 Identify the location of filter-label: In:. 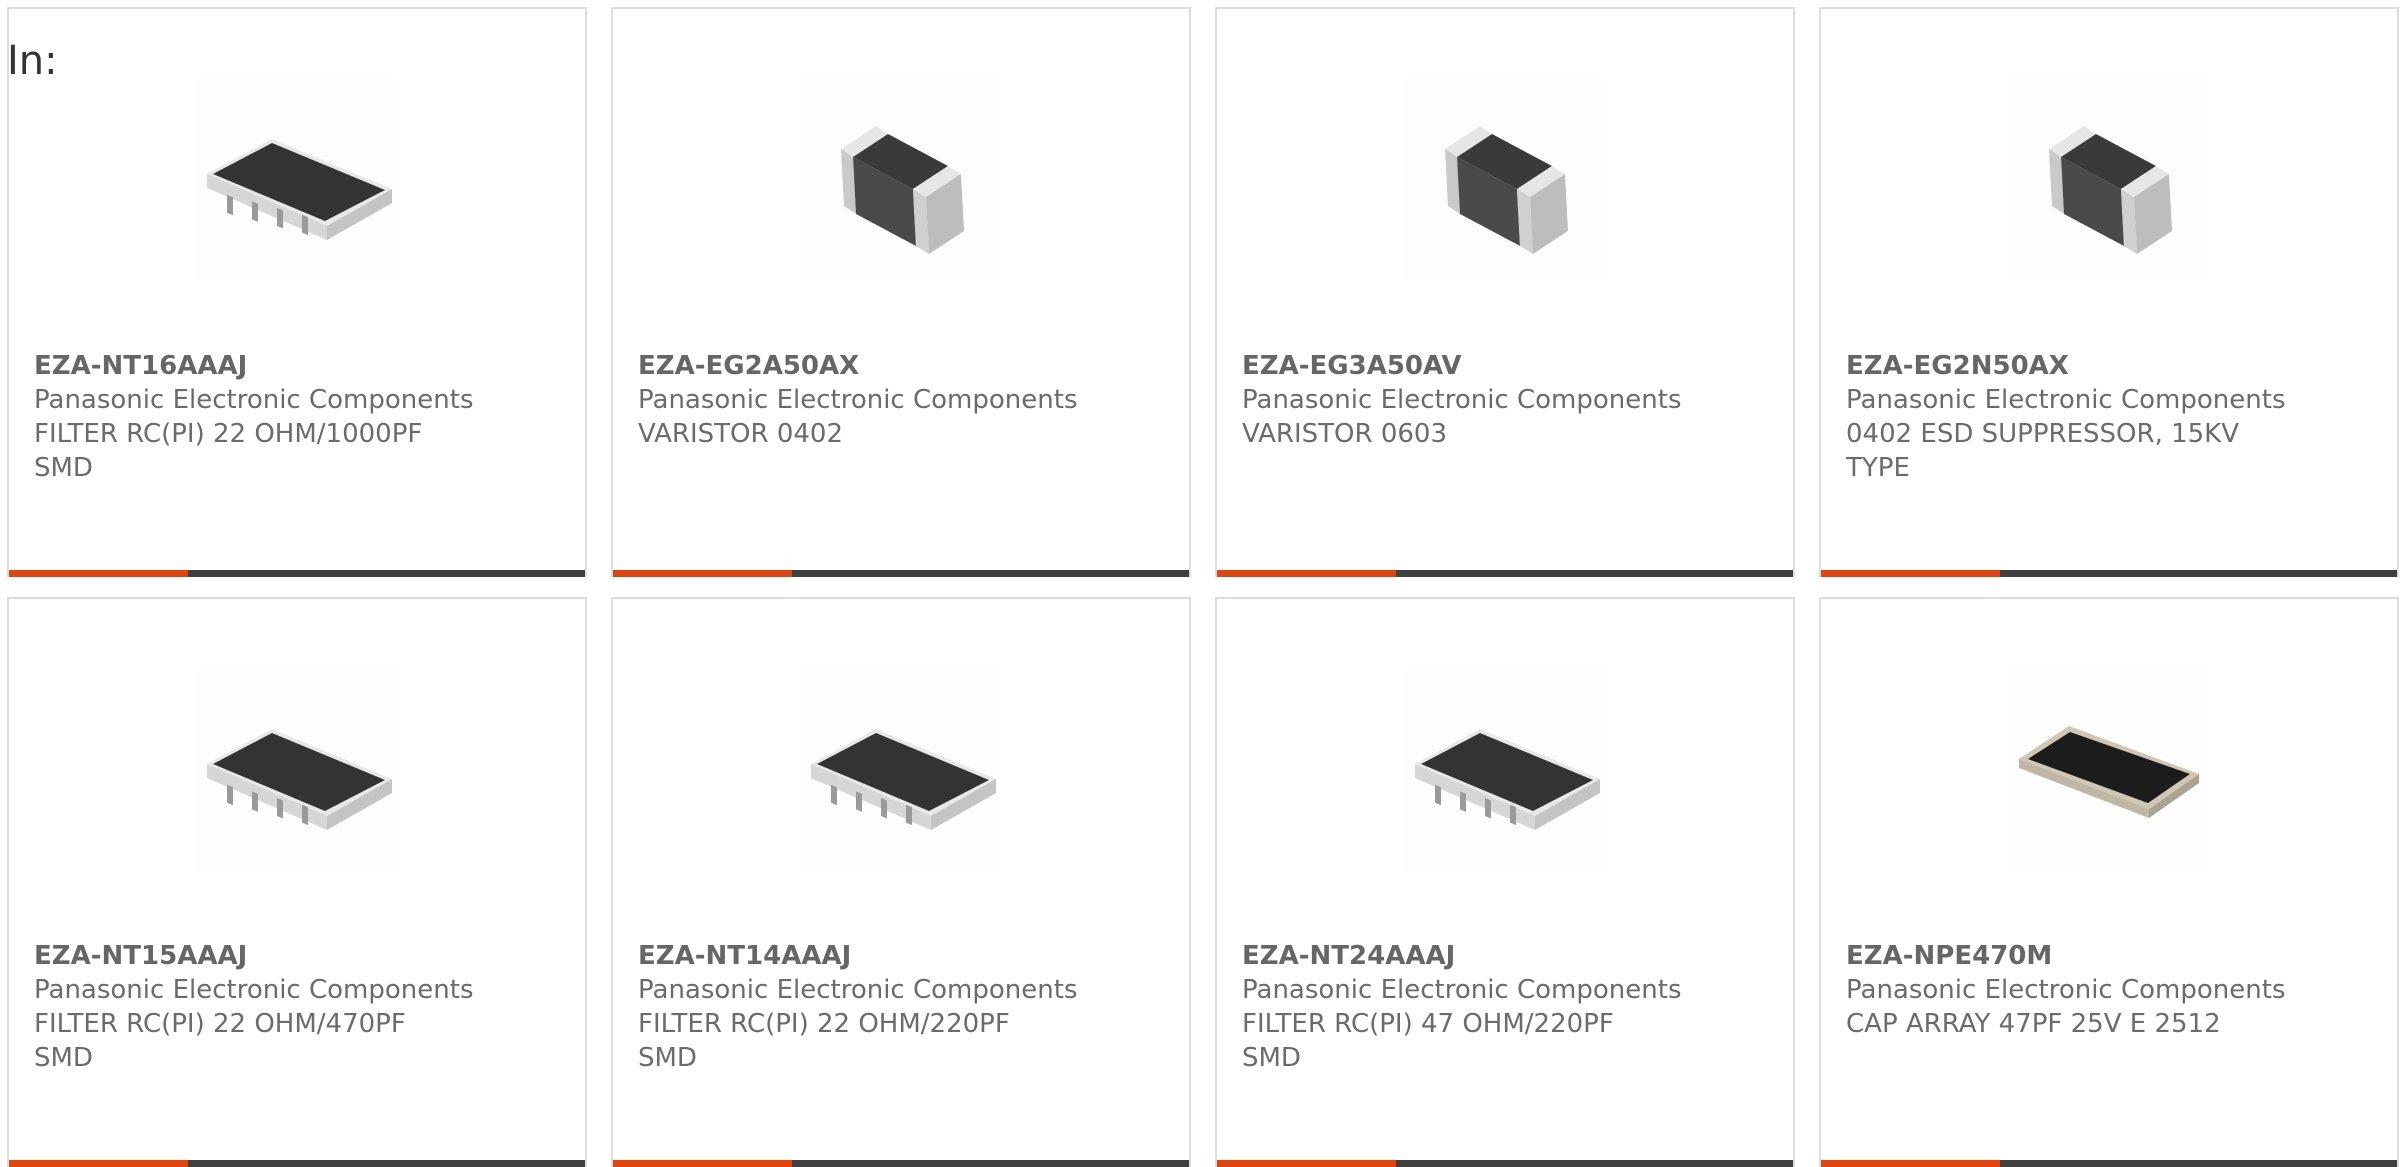
(32, 61).